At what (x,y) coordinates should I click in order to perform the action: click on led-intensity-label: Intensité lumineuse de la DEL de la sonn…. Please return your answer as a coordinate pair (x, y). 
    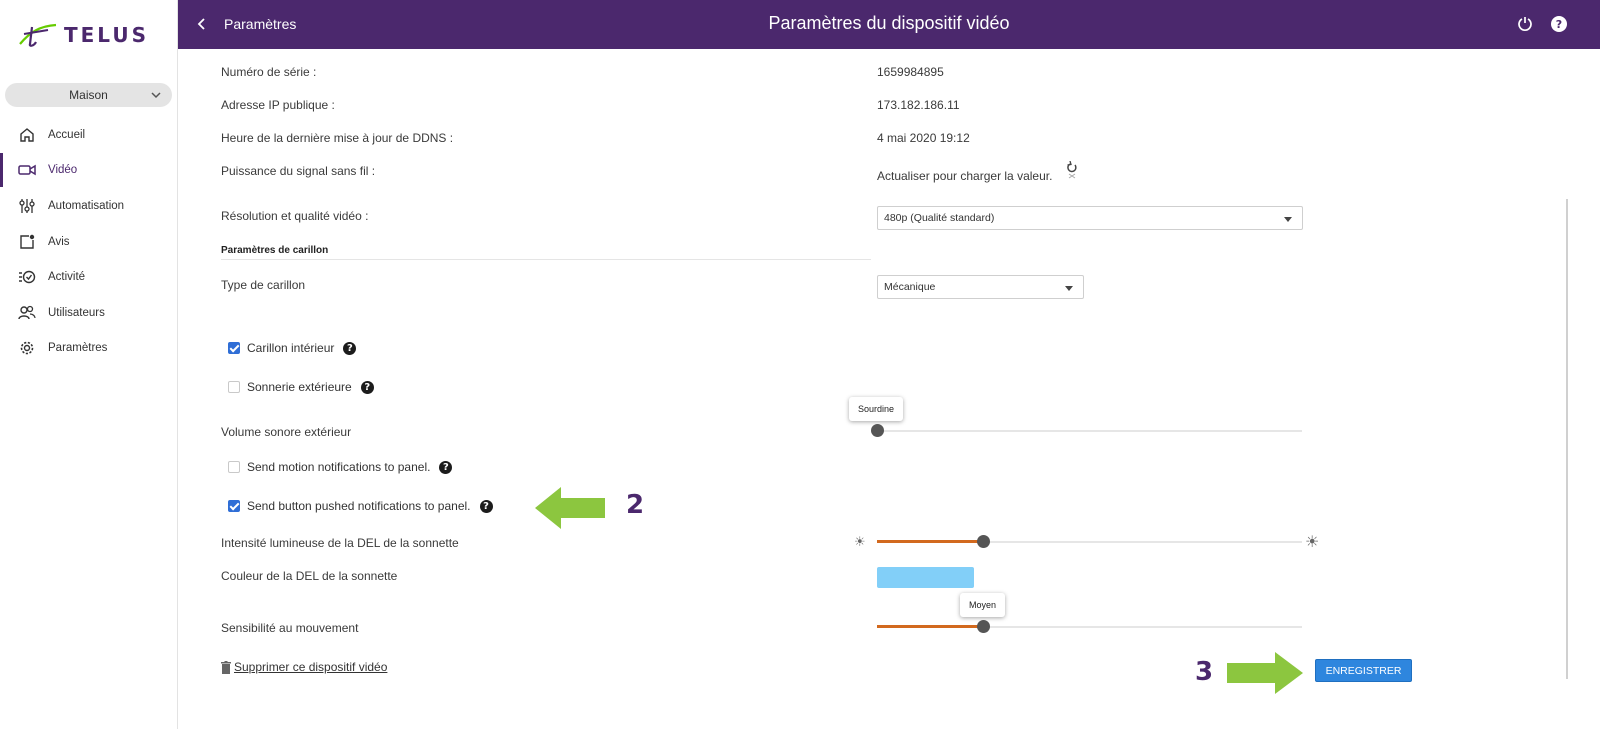
    Looking at the image, I should click on (340, 543).